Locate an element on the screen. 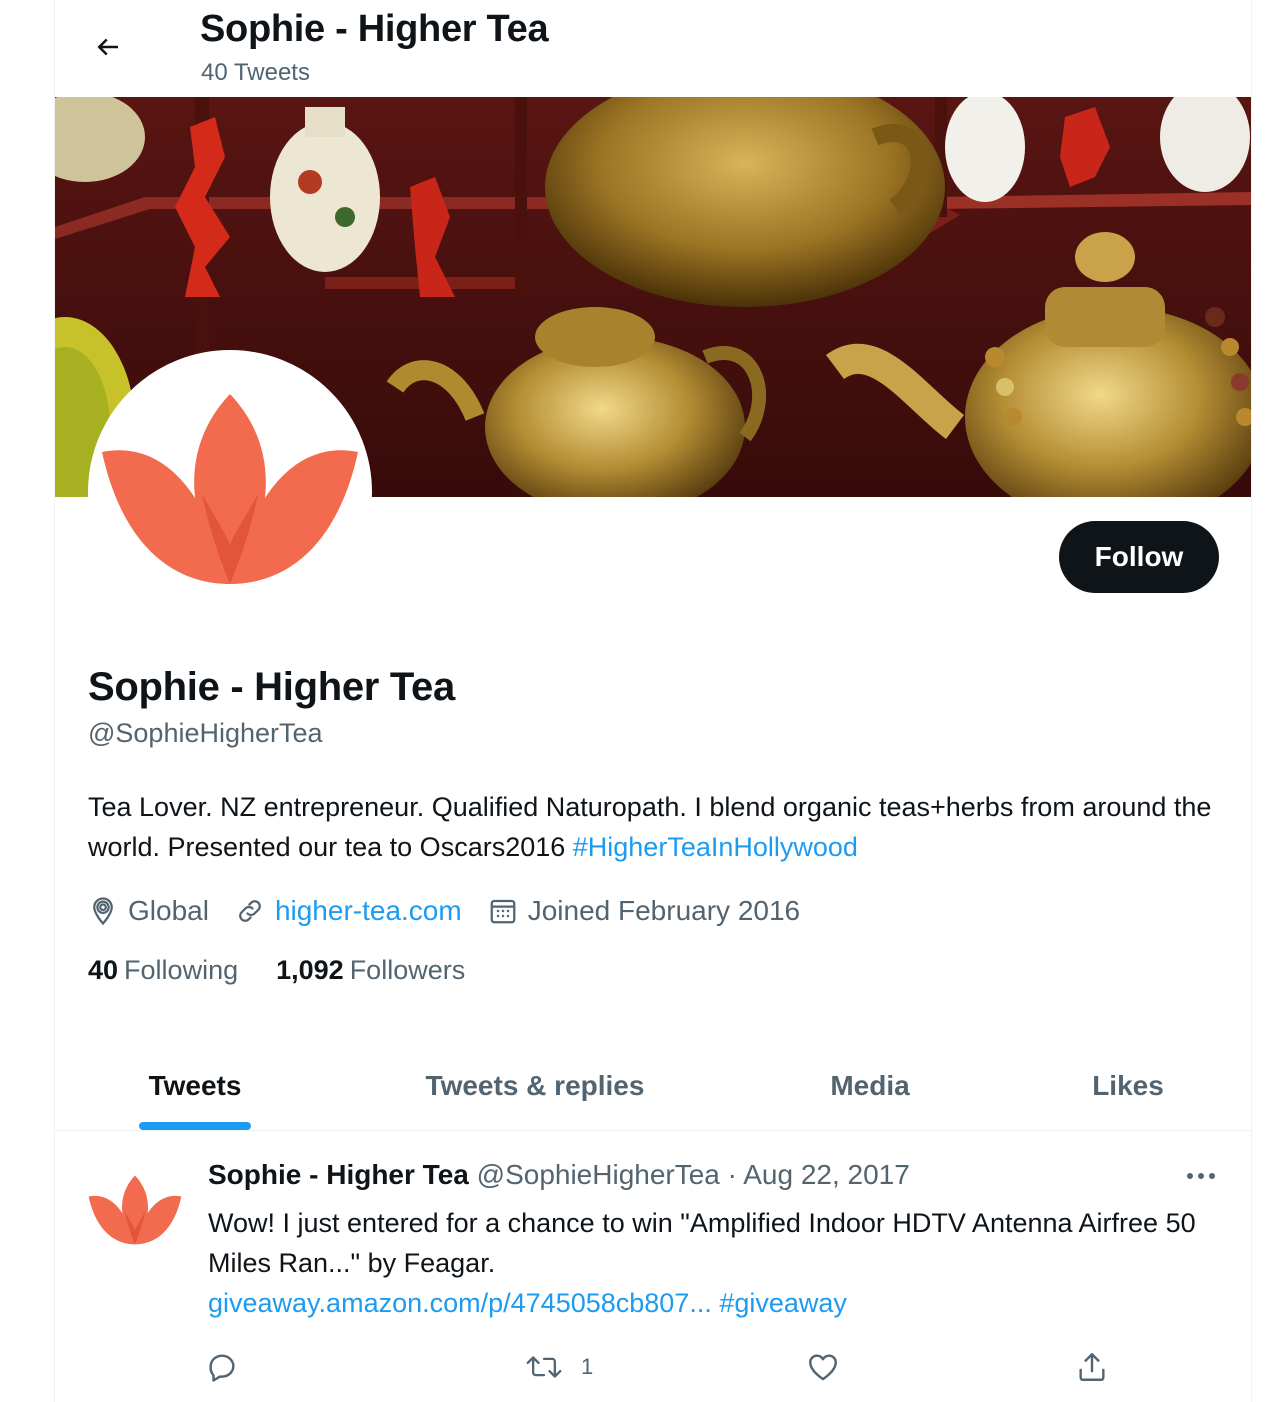  tab-likes: Likes is located at coordinates (1128, 1085).